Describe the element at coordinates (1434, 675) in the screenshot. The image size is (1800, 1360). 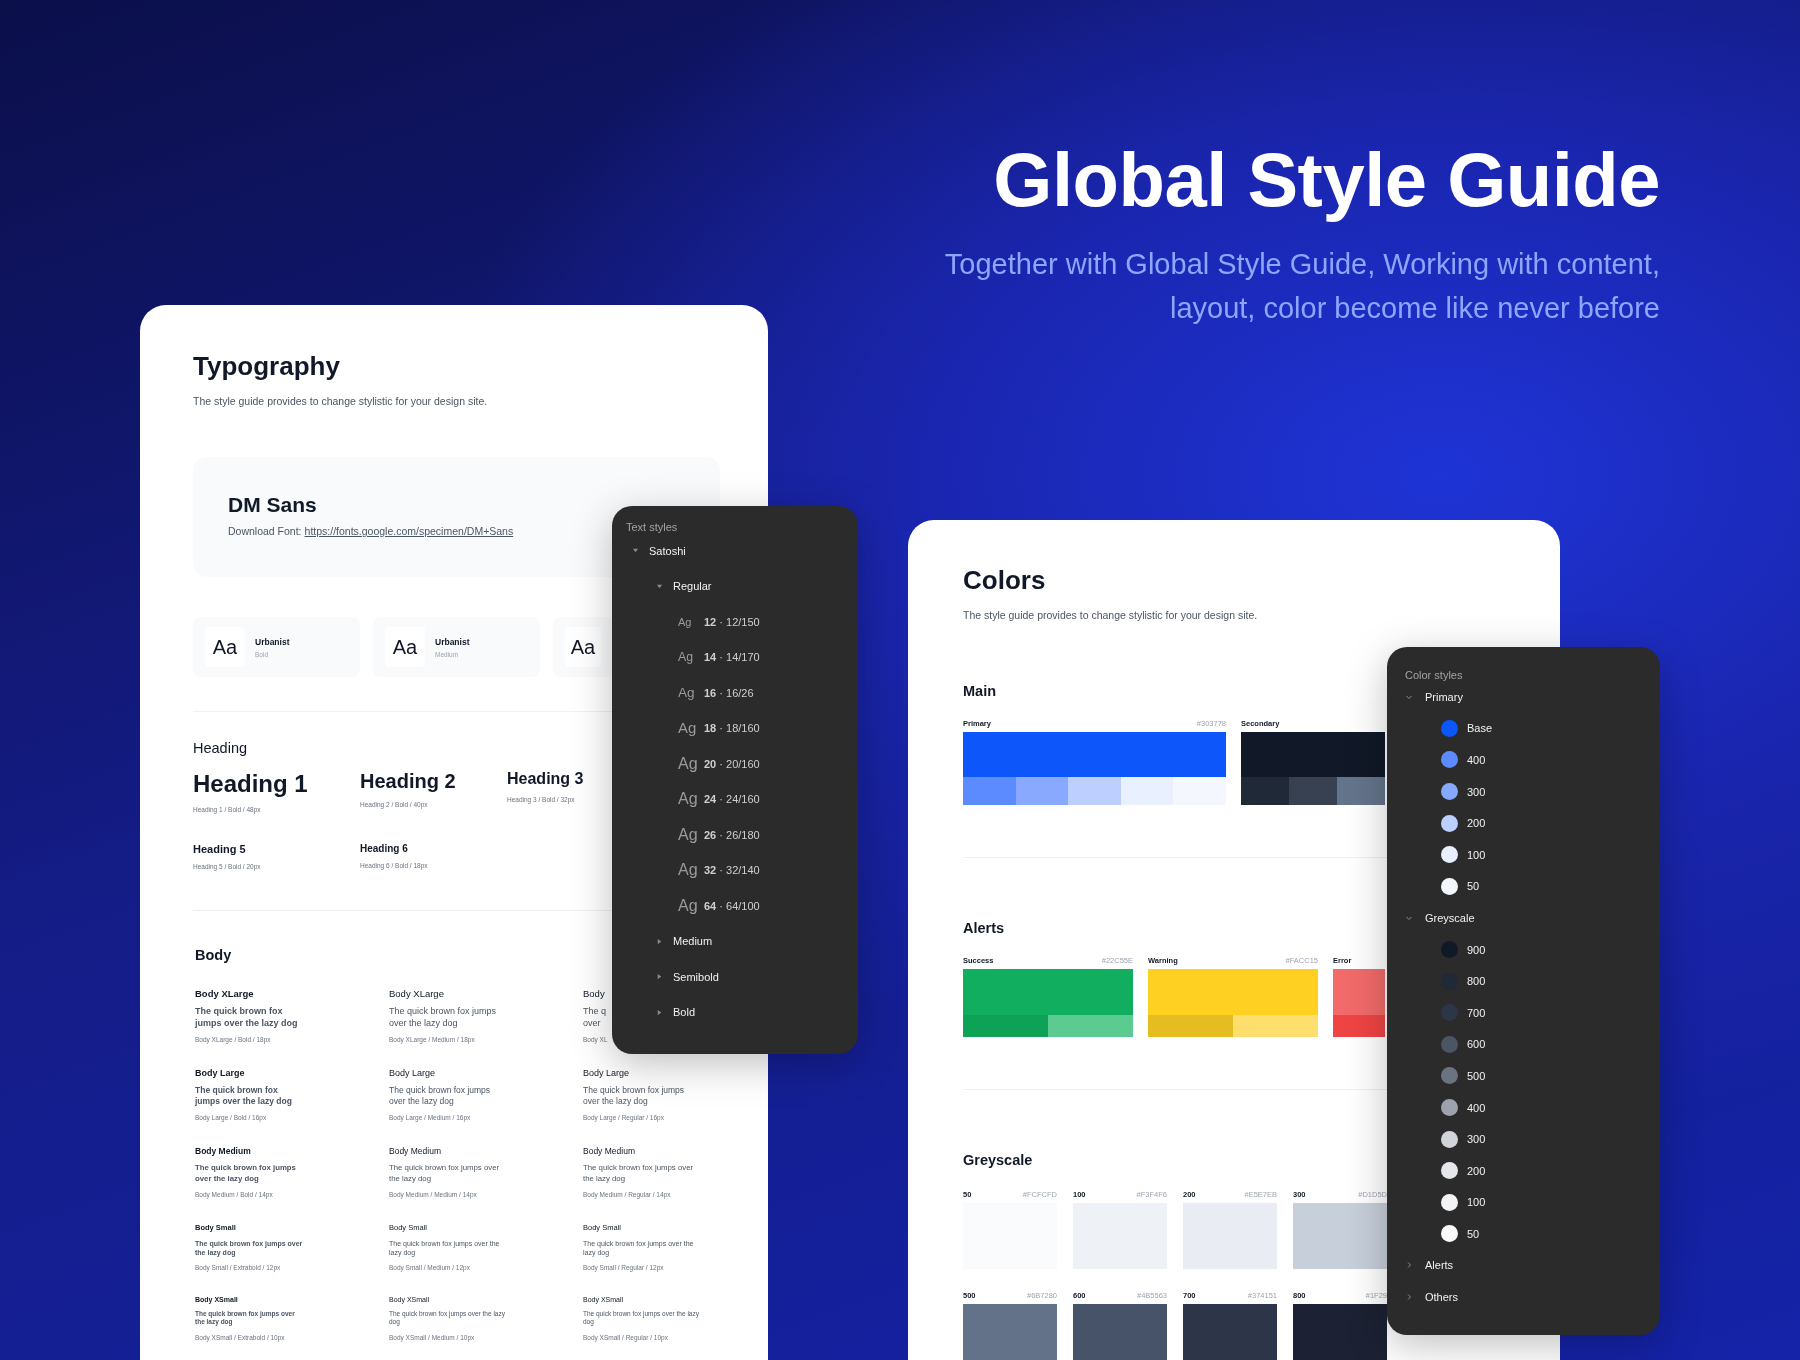
I see `panel-title: Color styles` at that location.